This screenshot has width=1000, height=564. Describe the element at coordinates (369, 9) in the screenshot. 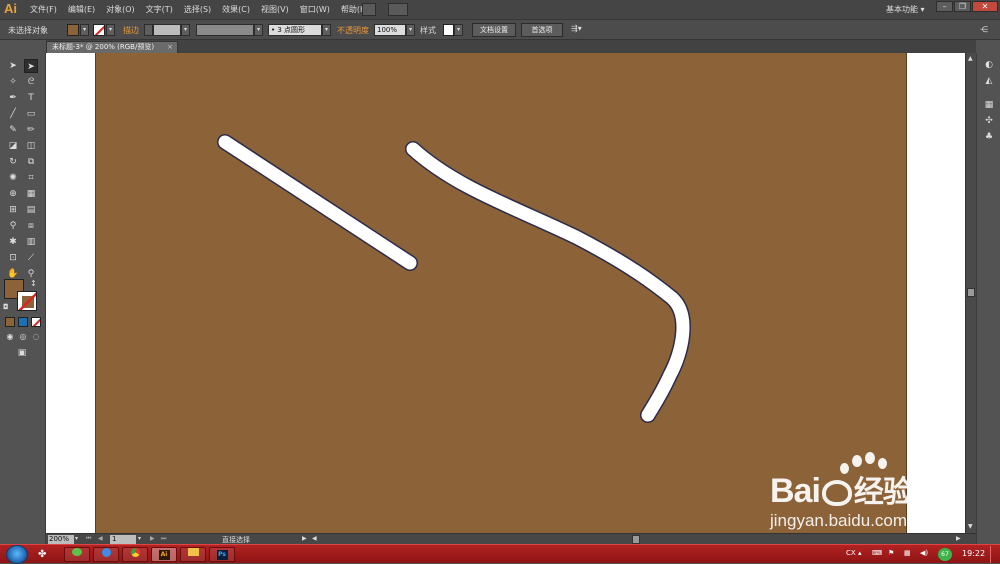

I see `bridge-button` at that location.